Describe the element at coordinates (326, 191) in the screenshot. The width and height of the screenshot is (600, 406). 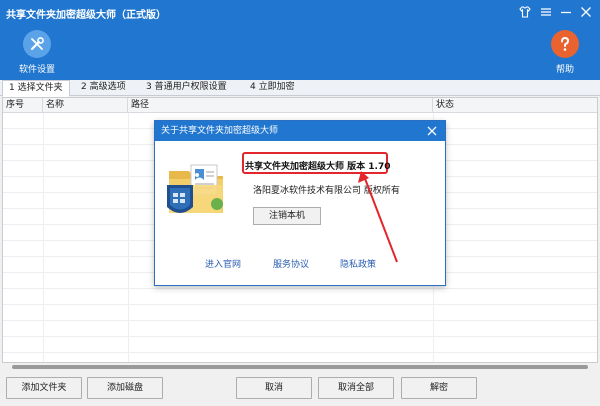
I see `copyright-label: 洛阳夏冰软件技术有限公司 版权所有` at that location.